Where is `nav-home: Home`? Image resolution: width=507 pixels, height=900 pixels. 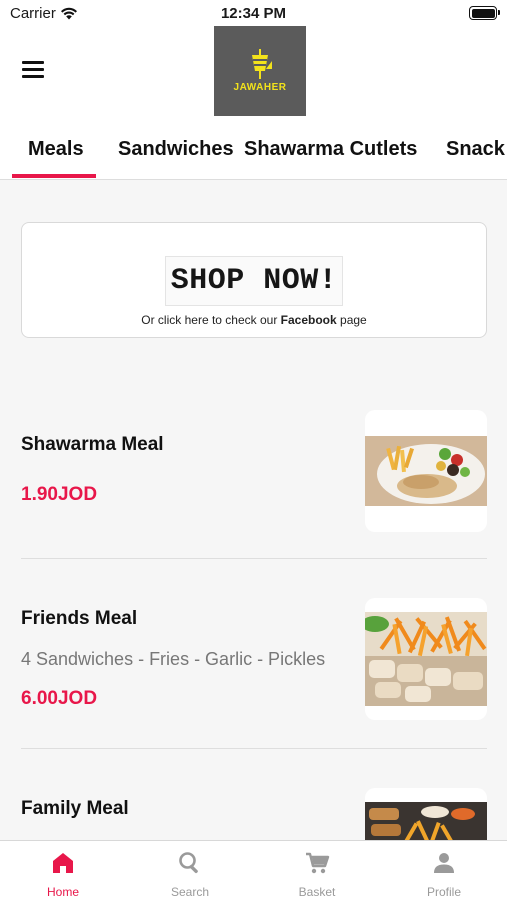 nav-home: Home is located at coordinates (63, 870).